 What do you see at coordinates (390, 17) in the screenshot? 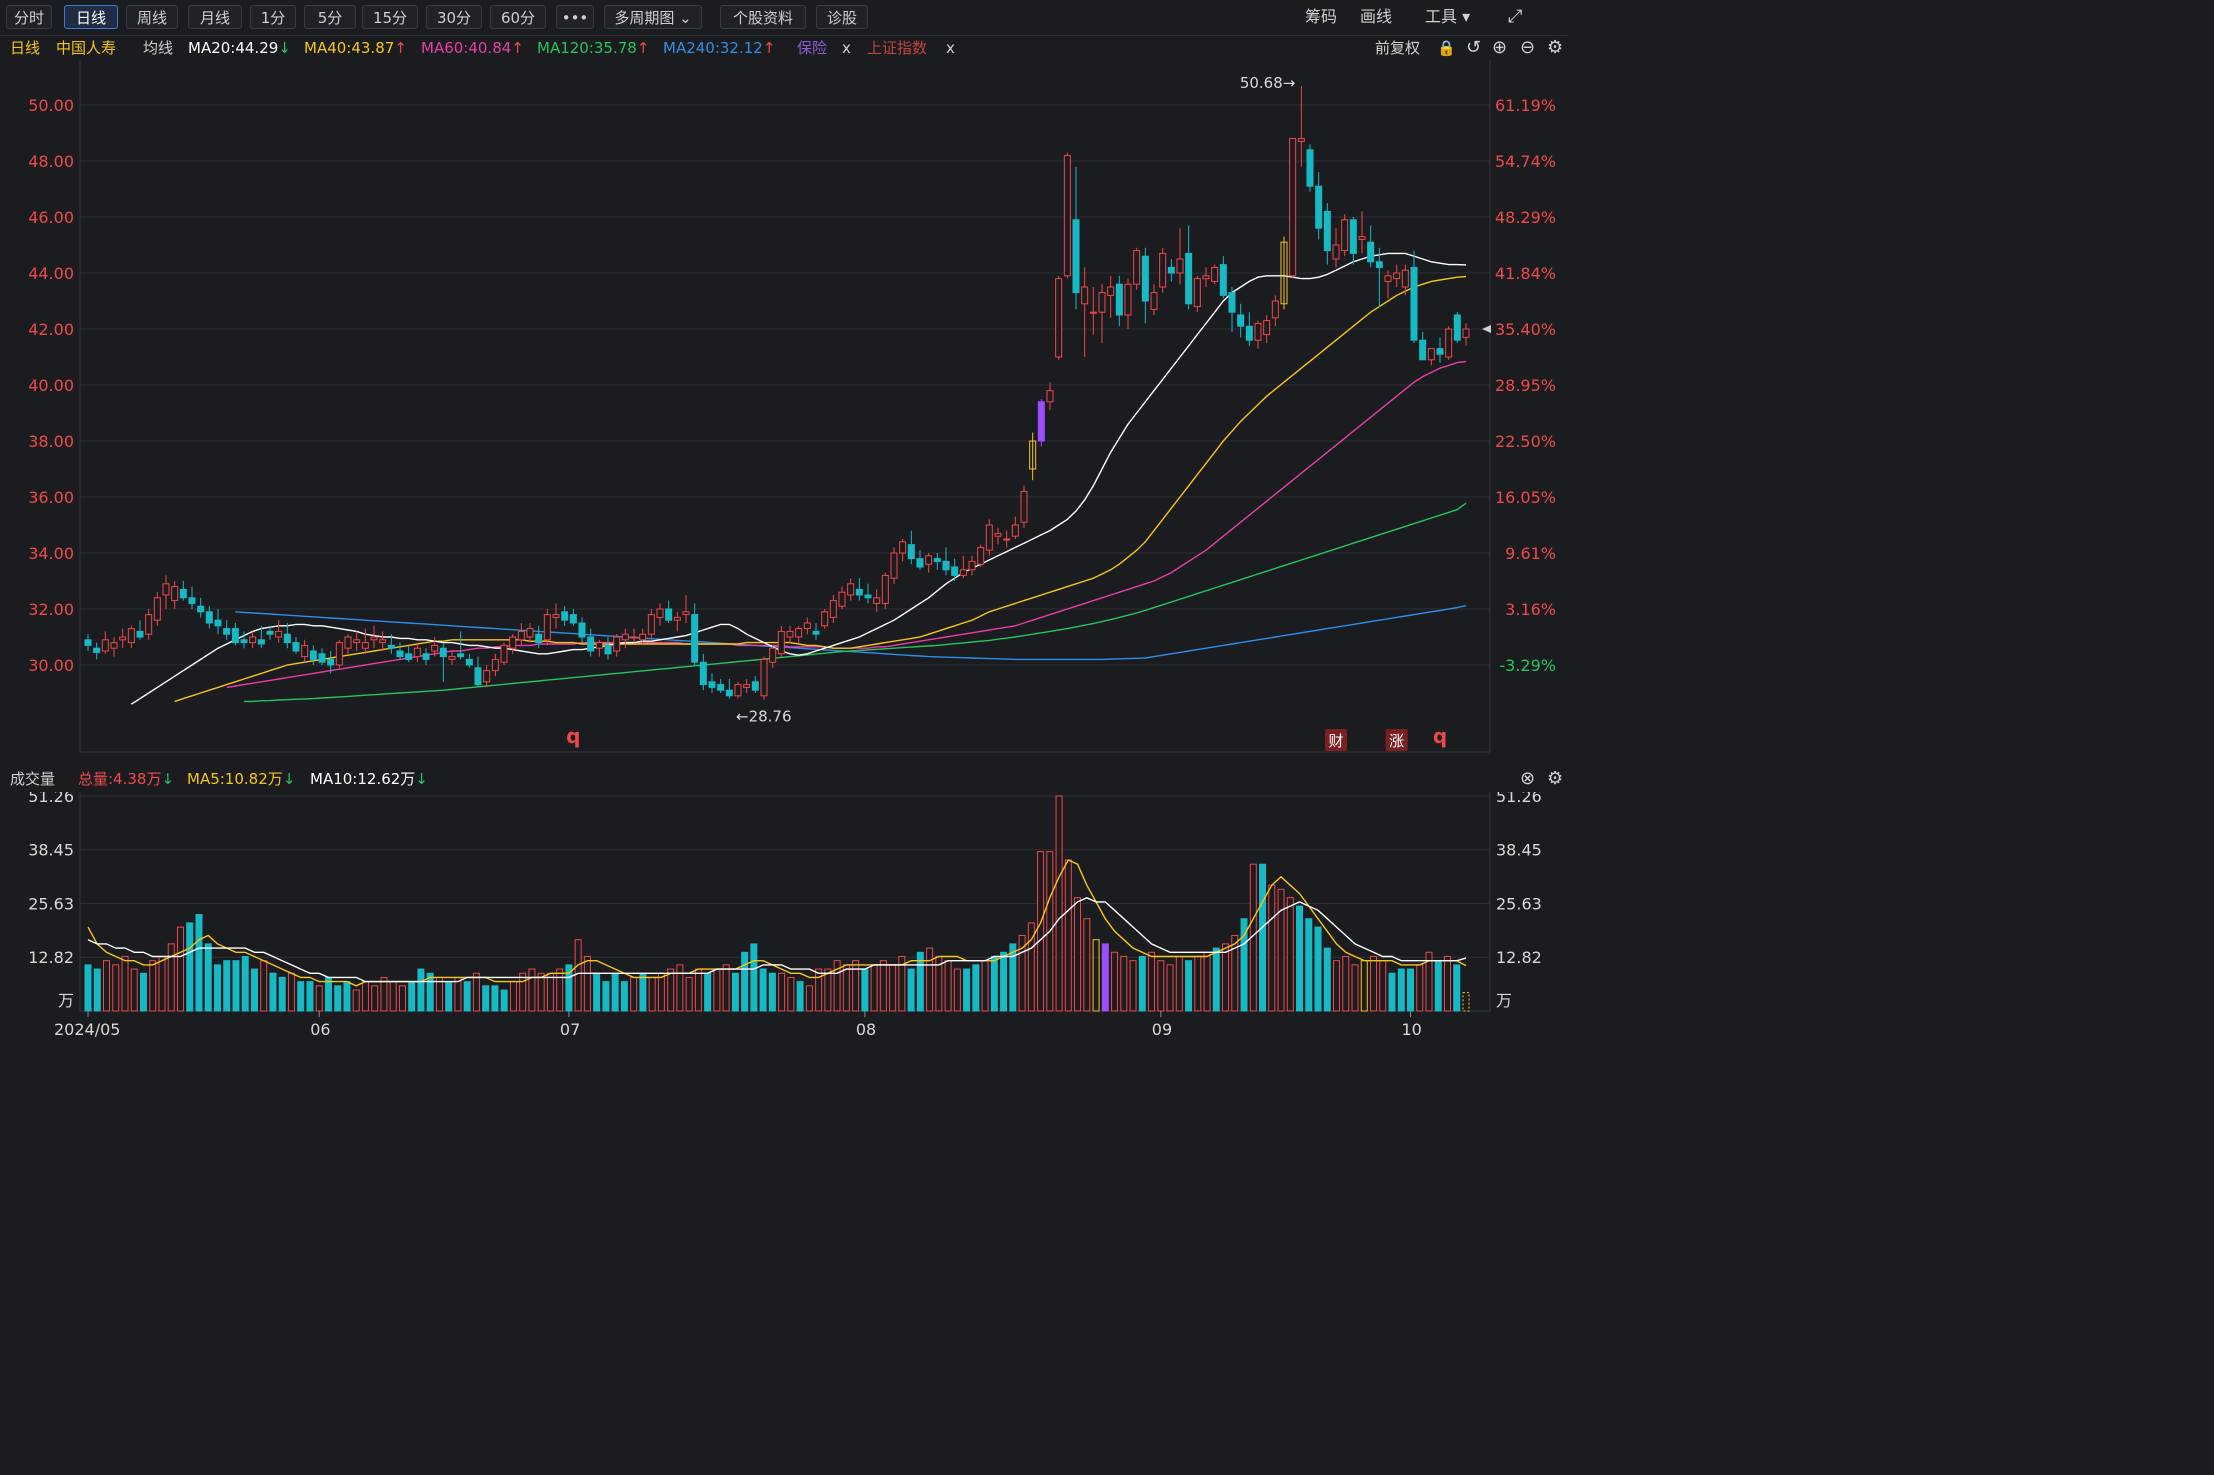
I see `toolbar-btn-6: 15分` at bounding box center [390, 17].